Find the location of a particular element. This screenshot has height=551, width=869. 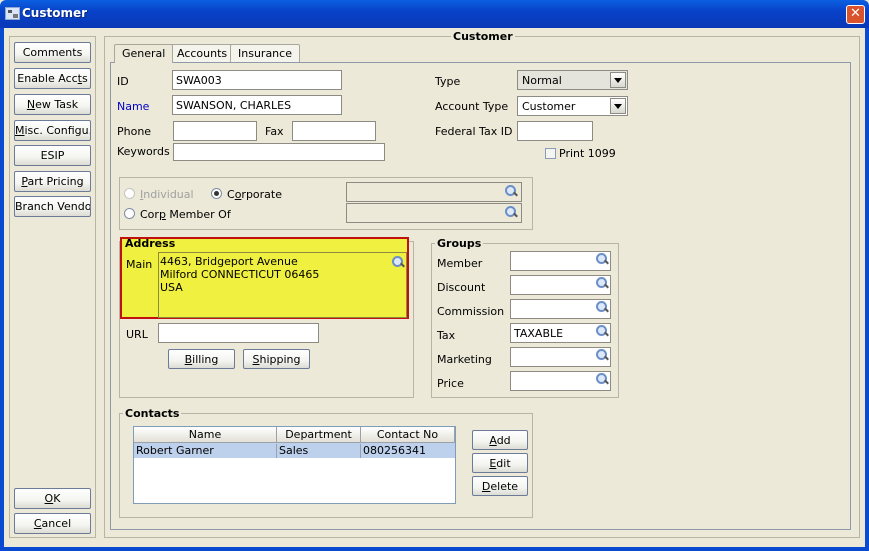

edit-contact-button: Edit is located at coordinates (500, 463).